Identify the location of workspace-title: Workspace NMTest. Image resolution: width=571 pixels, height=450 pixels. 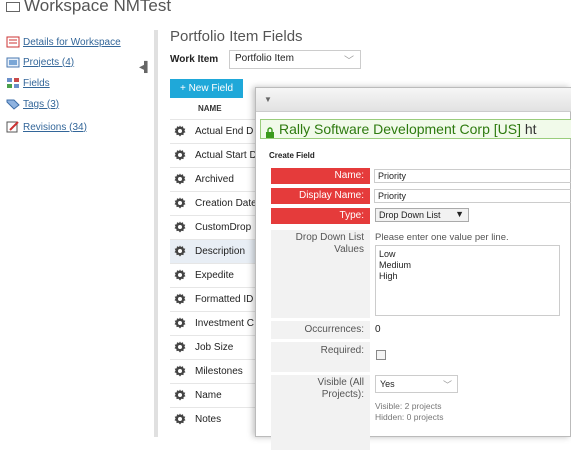
(85, 8).